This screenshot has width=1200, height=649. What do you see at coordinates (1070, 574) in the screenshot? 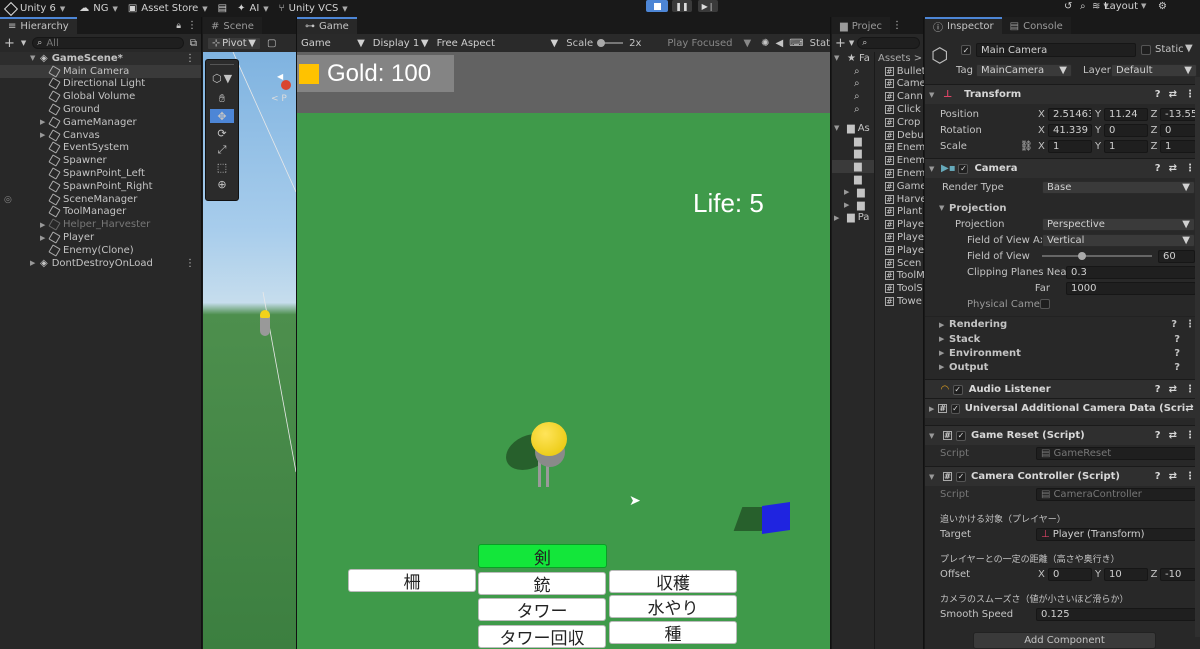
I see `offset-x-field: 0` at bounding box center [1070, 574].